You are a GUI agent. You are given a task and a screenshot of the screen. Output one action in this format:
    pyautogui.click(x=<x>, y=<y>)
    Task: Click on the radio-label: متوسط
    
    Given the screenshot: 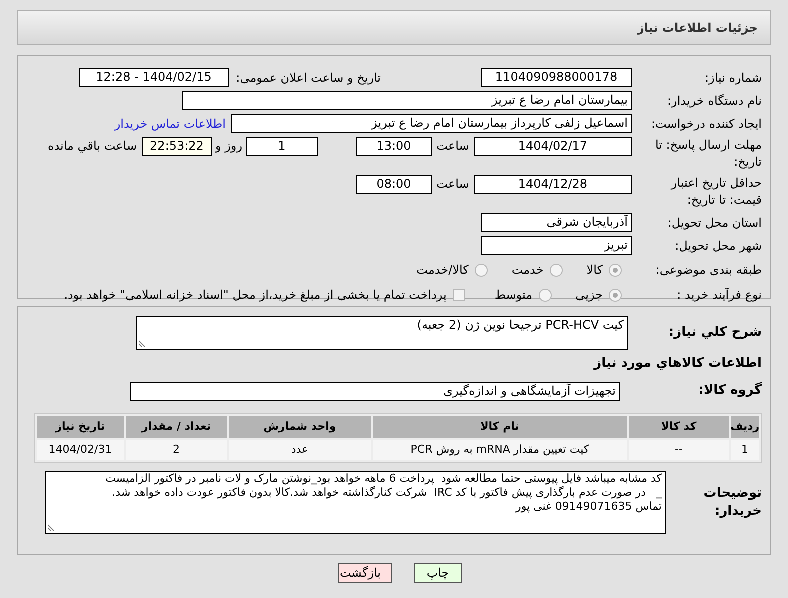 What is the action you would take?
    pyautogui.click(x=513, y=295)
    